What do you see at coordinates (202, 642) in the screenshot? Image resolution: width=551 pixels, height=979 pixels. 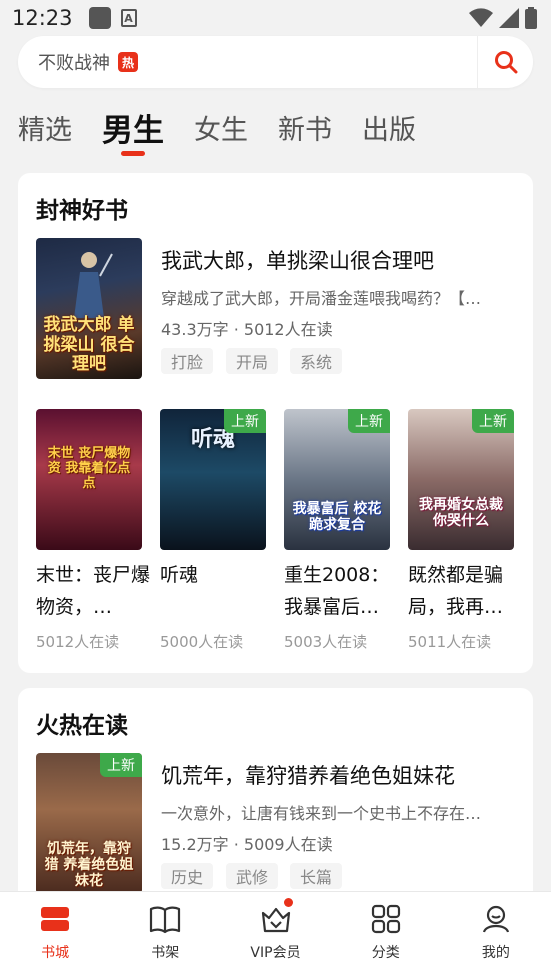 I see `book-readers: 5000人在读` at bounding box center [202, 642].